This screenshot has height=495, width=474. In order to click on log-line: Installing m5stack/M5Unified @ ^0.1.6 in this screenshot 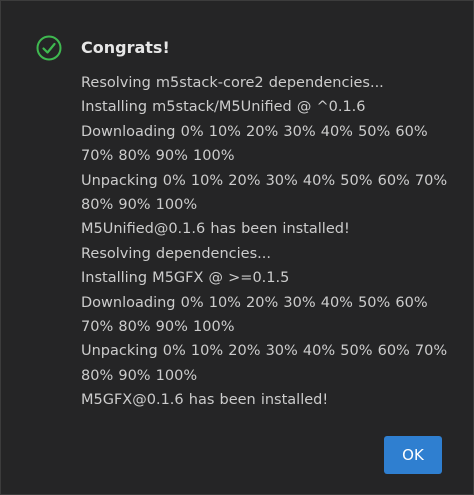, I will do `click(223, 107)`.